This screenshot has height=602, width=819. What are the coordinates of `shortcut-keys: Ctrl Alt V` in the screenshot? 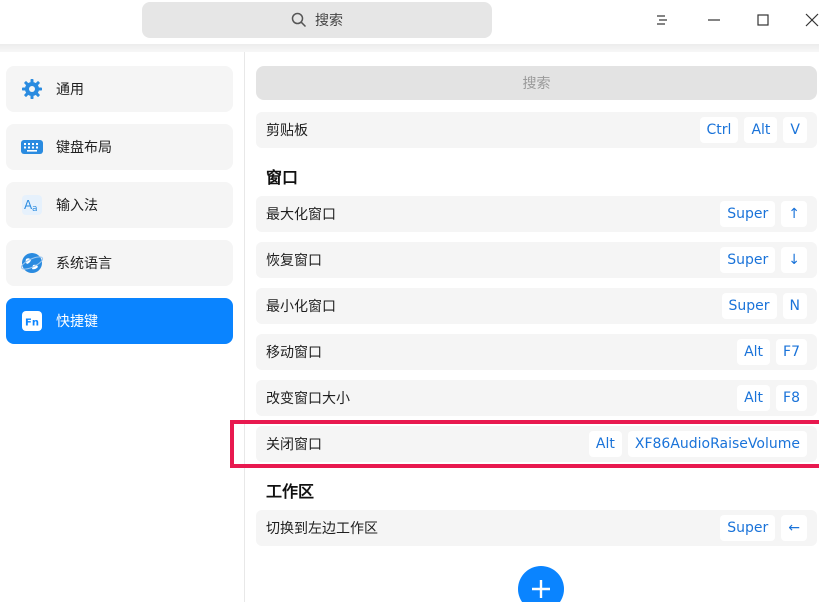 It's located at (753, 130).